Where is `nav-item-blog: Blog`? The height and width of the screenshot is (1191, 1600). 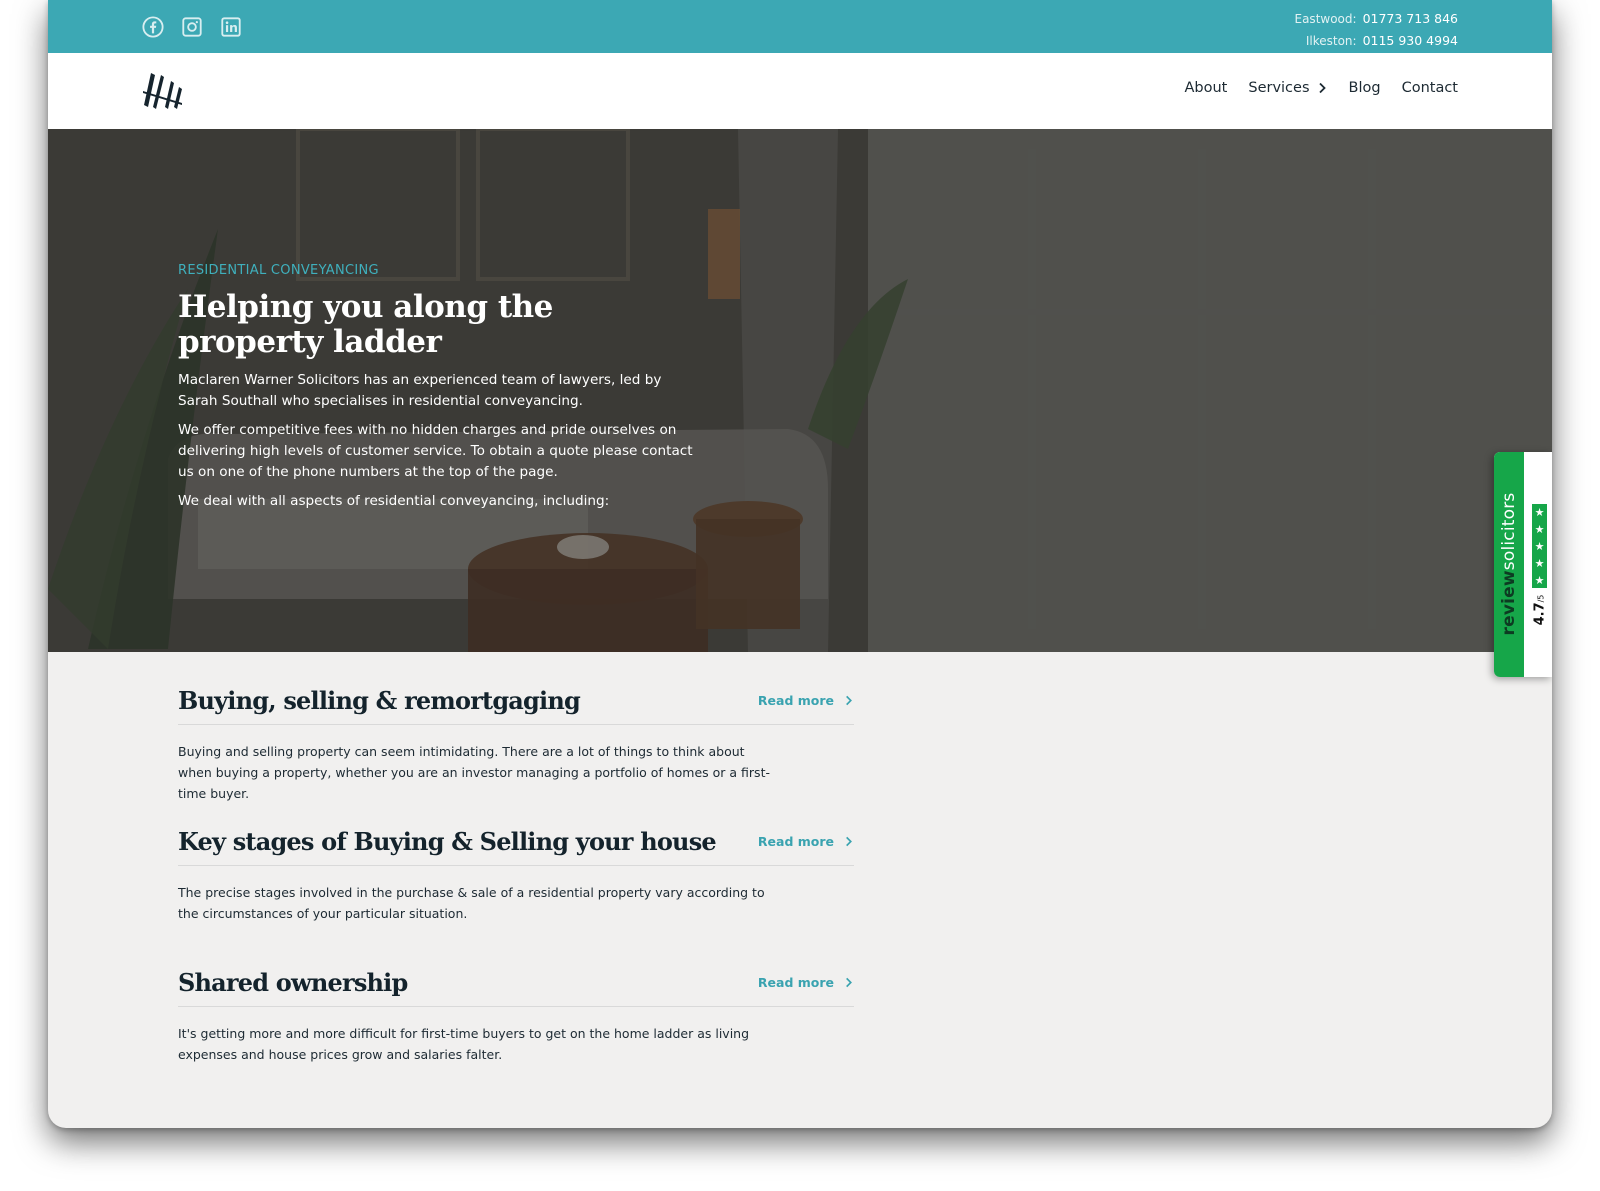
nav-item-blog: Blog is located at coordinates (1365, 88).